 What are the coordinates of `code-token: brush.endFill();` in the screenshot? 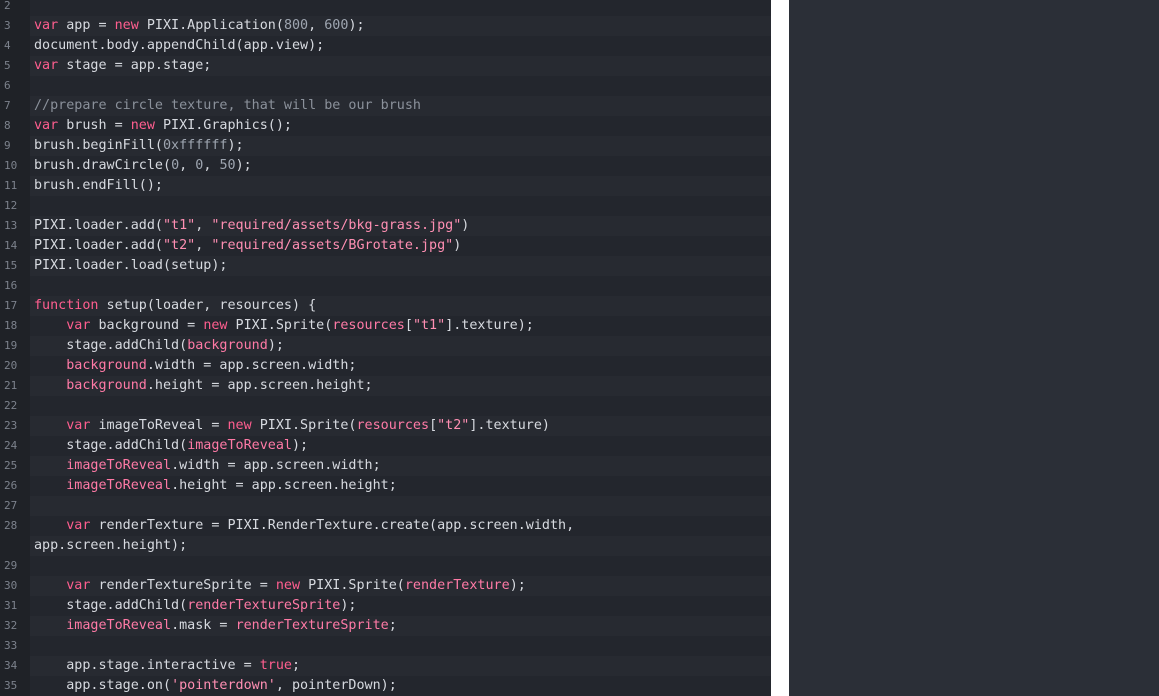 It's located at (98, 185).